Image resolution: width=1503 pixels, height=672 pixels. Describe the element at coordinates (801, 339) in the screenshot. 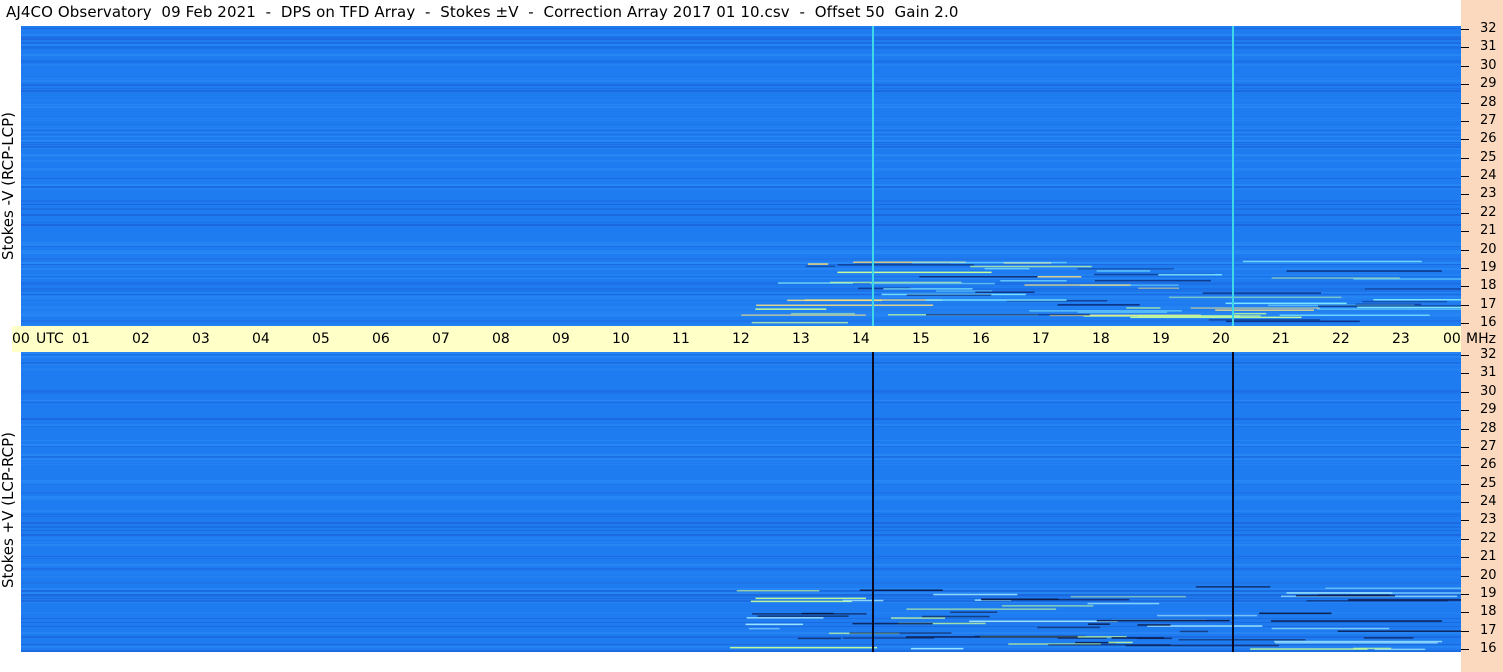

I see `time-tick-label: 13` at that location.